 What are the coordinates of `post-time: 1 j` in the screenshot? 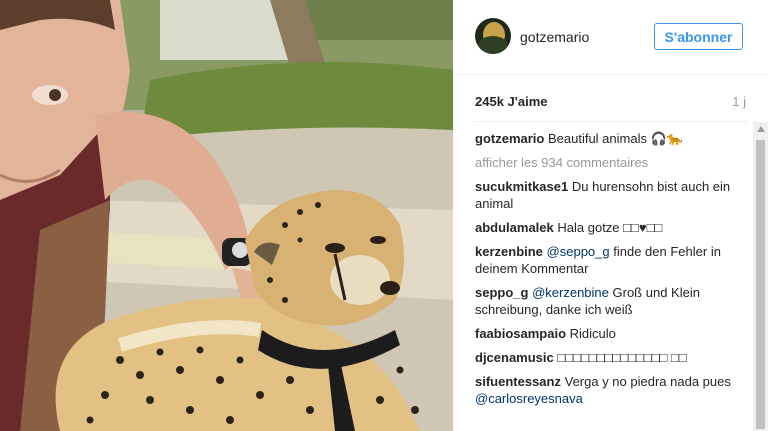 It's located at (739, 101).